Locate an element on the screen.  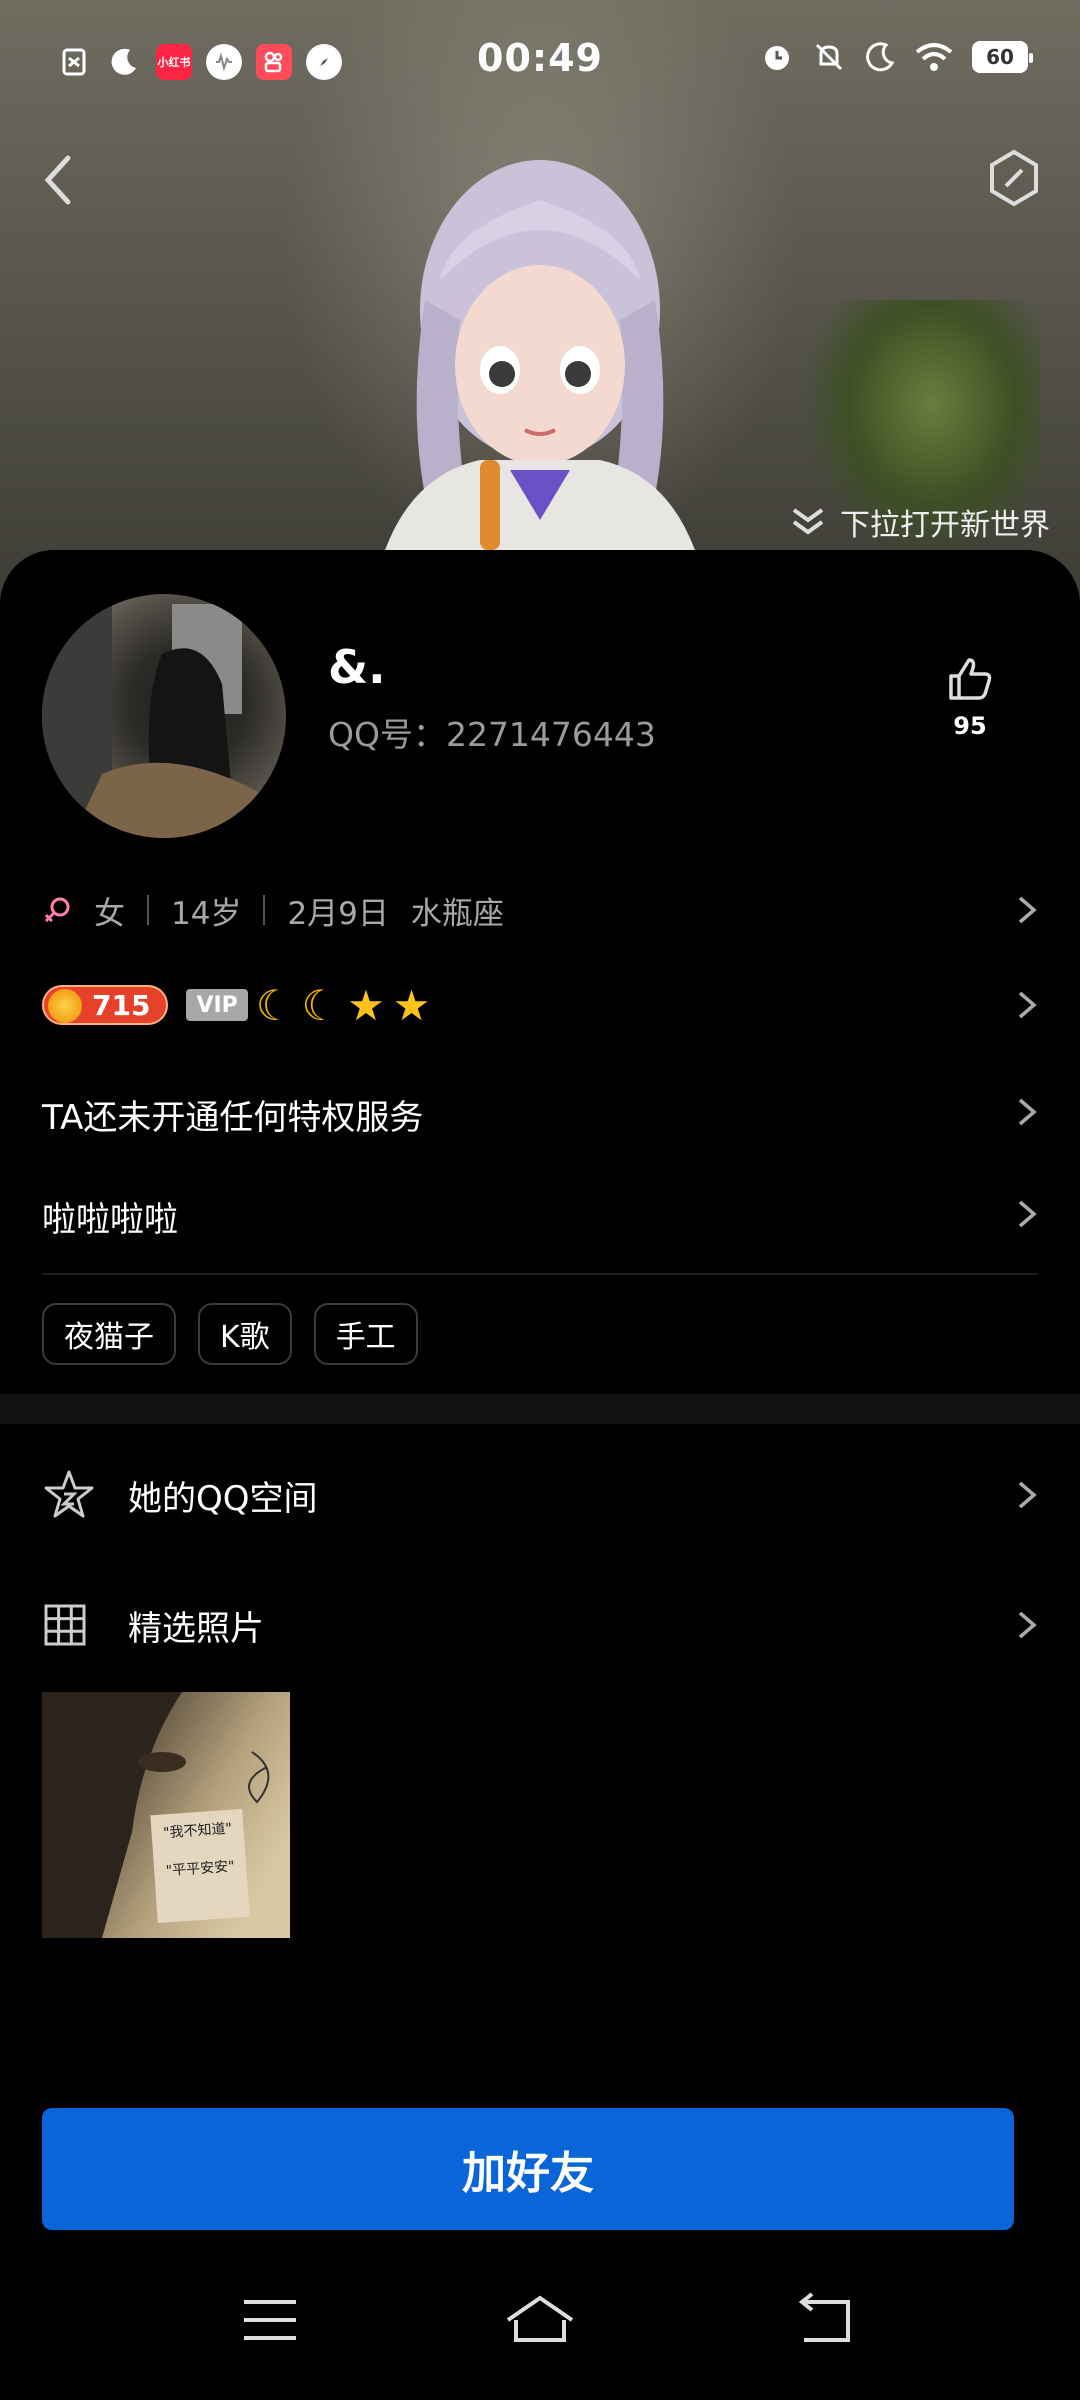
alarm-icon is located at coordinates (777, 58).